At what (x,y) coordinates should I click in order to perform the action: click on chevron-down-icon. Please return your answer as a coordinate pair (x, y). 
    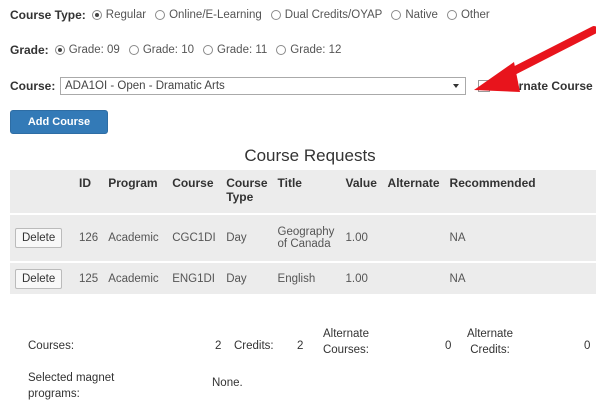
    Looking at the image, I should click on (456, 86).